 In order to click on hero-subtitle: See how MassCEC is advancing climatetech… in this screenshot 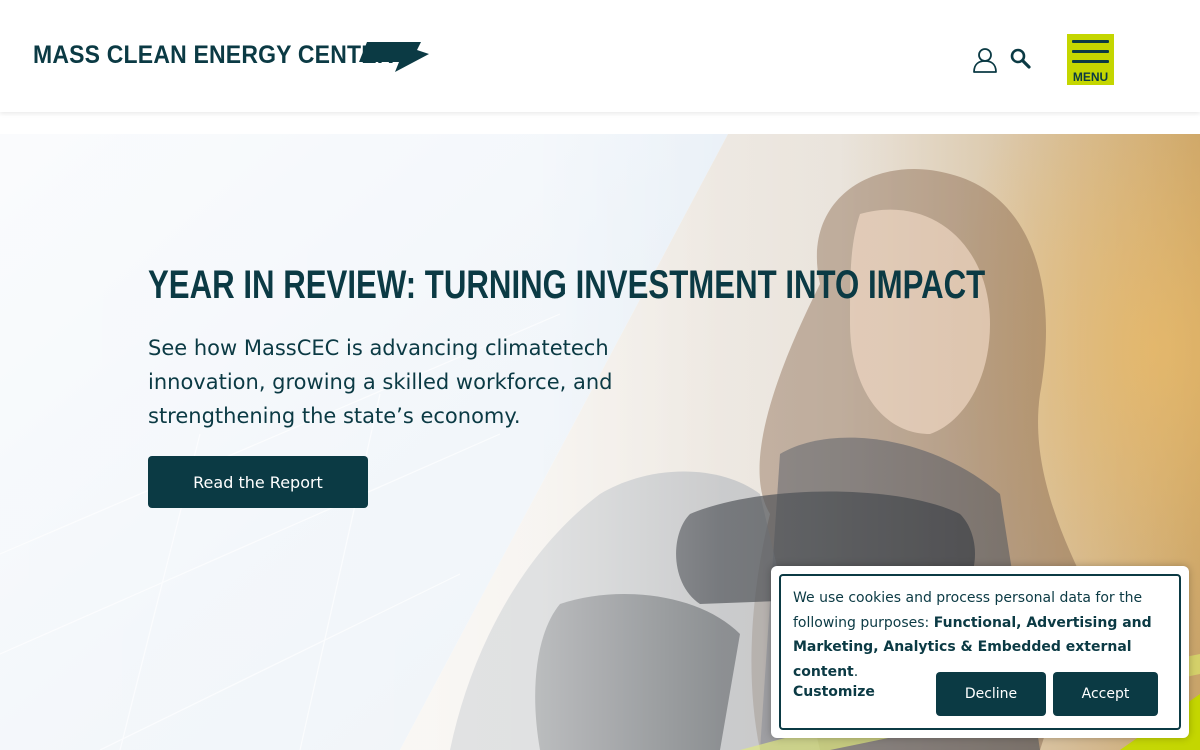, I will do `click(380, 382)`.